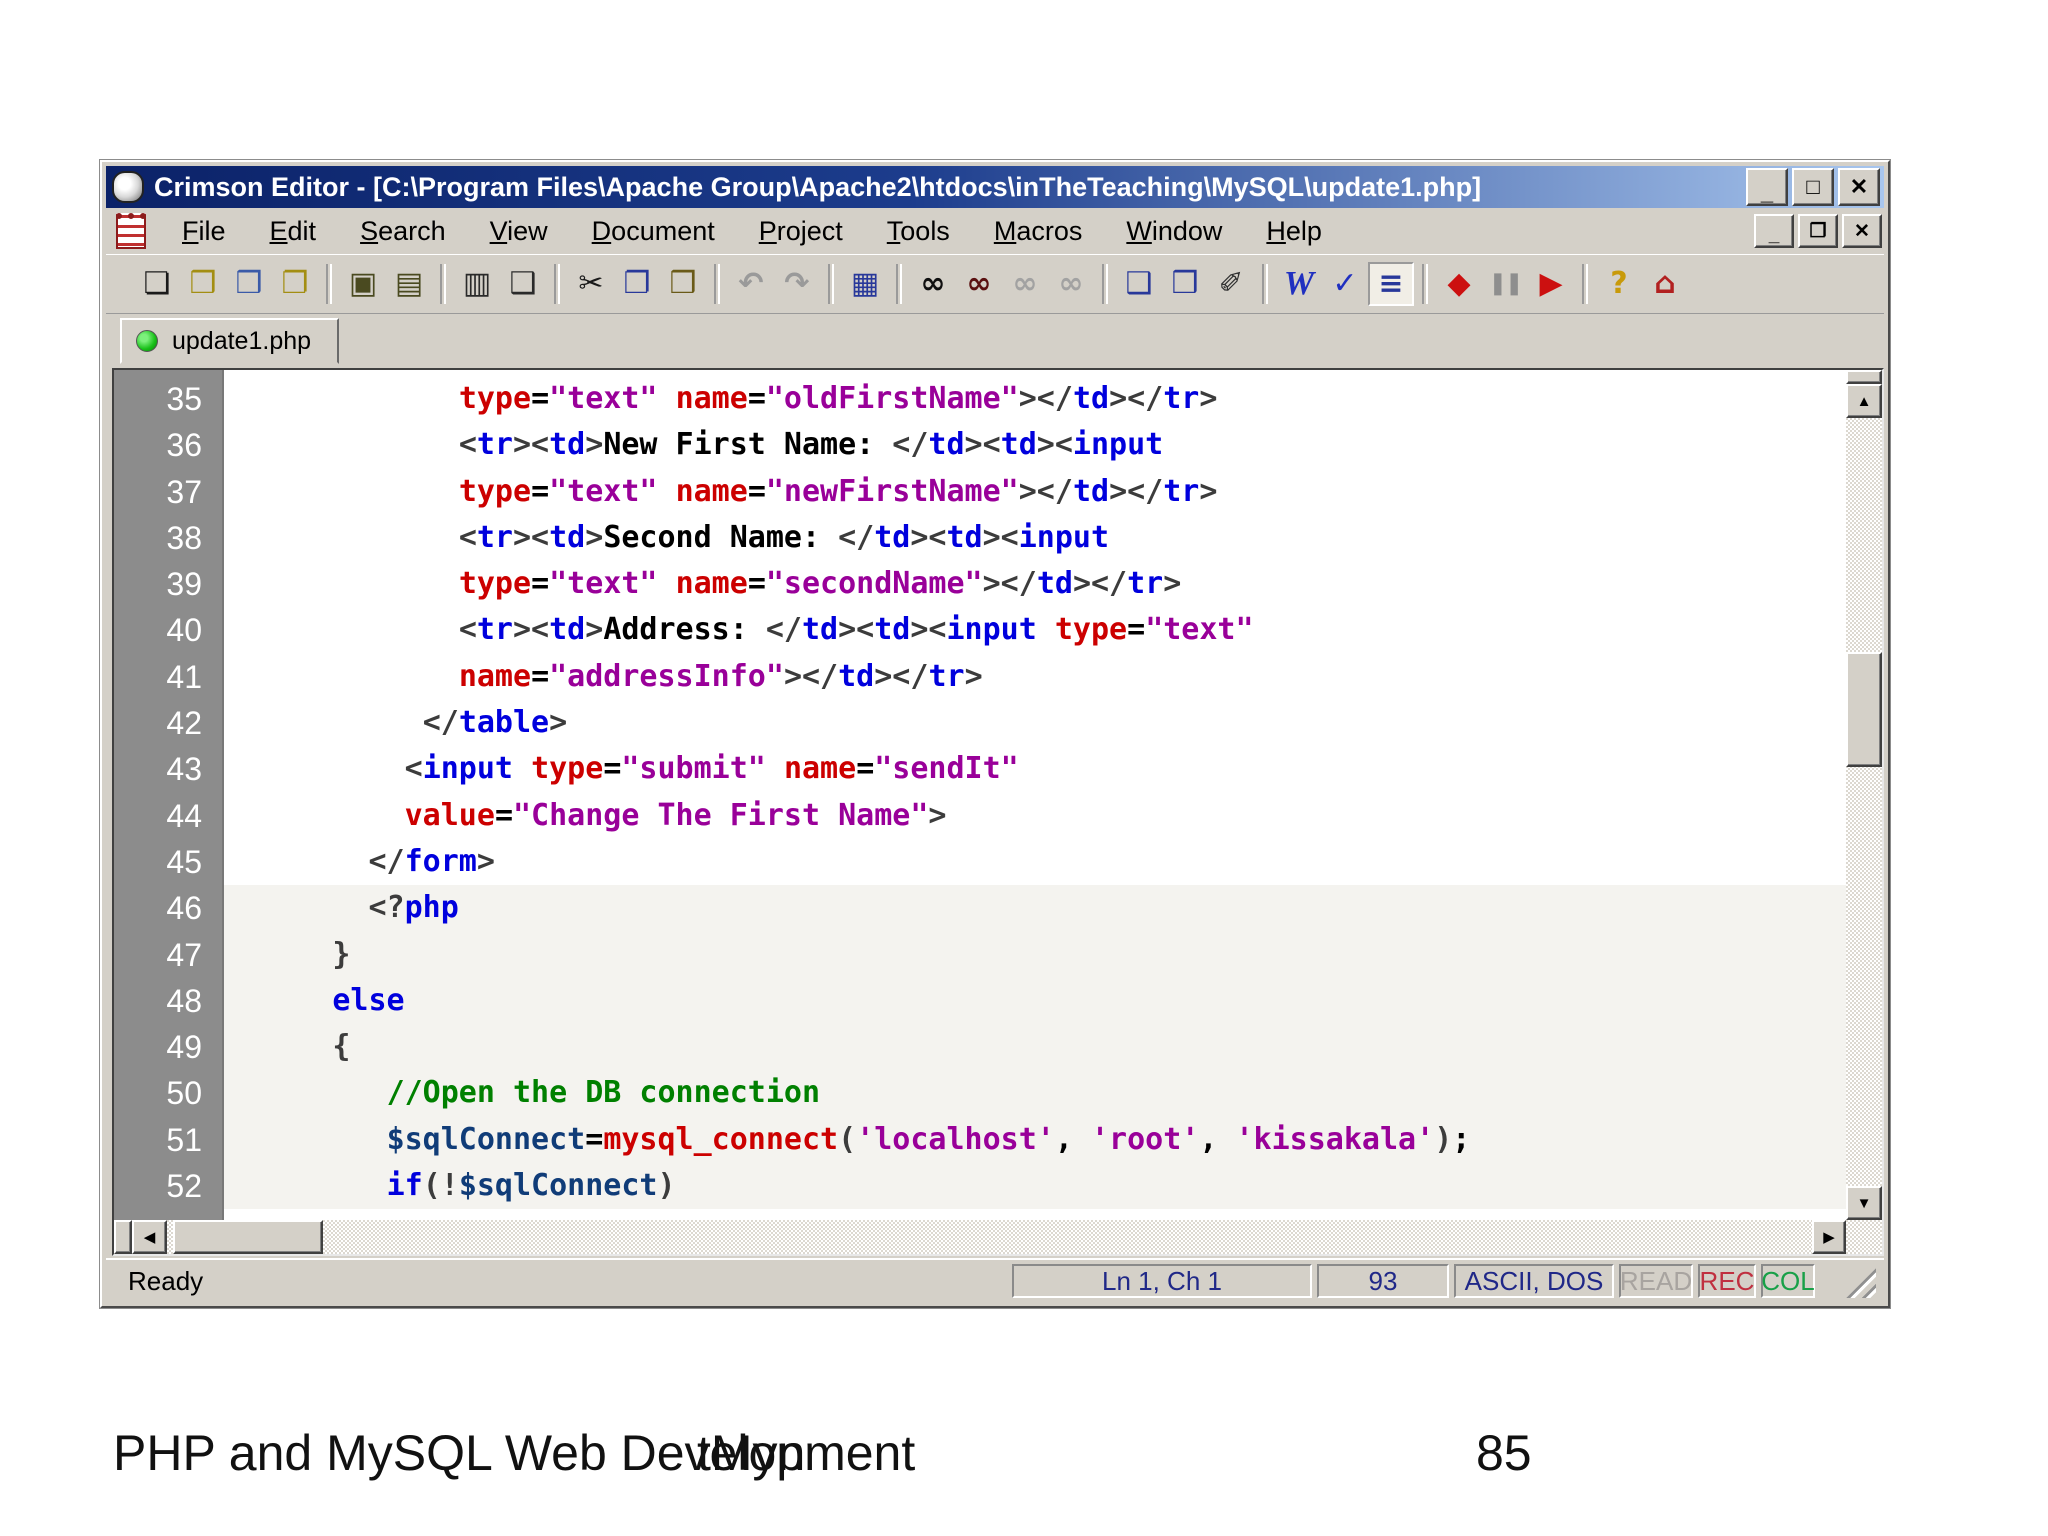  Describe the element at coordinates (230, 341) in the screenshot. I see `tab-update1-php: update1.php` at that location.